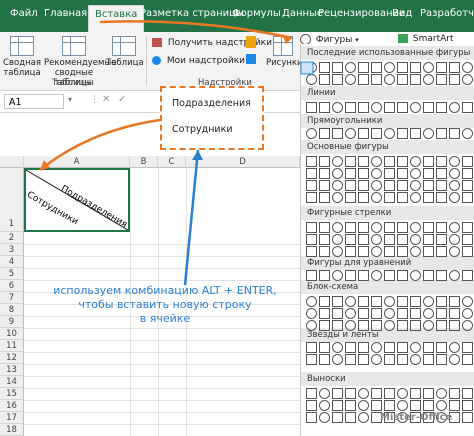  Describe the element at coordinates (191, 217) in the screenshot. I see `arrow-note-to-popup` at that location.